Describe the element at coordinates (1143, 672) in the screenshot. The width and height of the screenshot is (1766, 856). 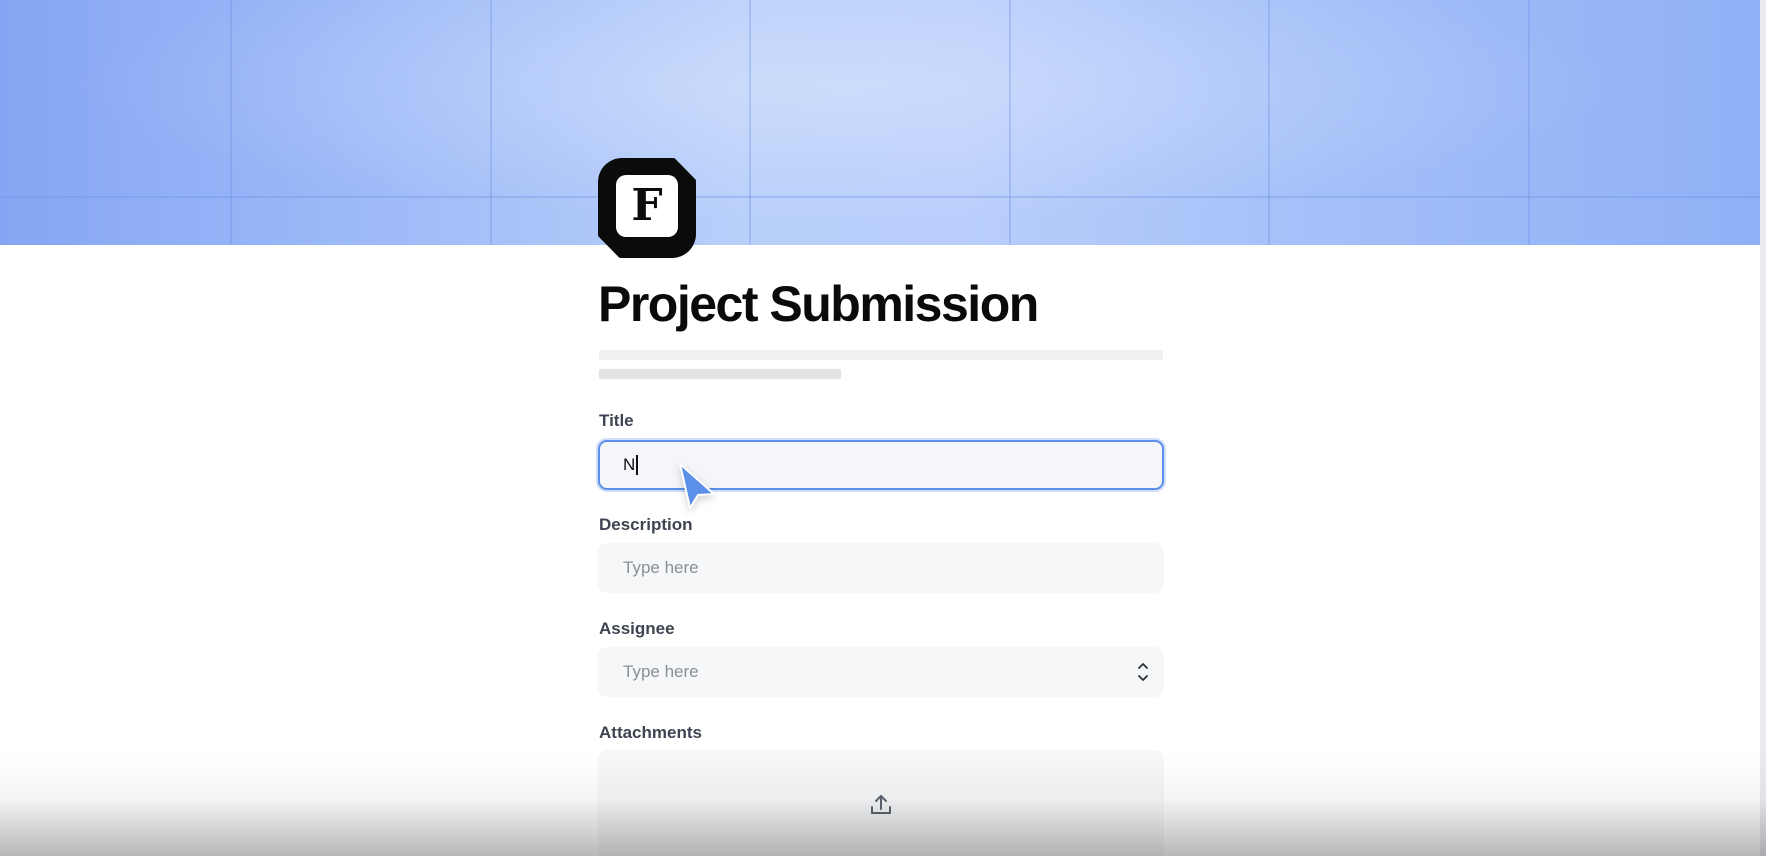
I see `chevron-up-down-icon` at that location.